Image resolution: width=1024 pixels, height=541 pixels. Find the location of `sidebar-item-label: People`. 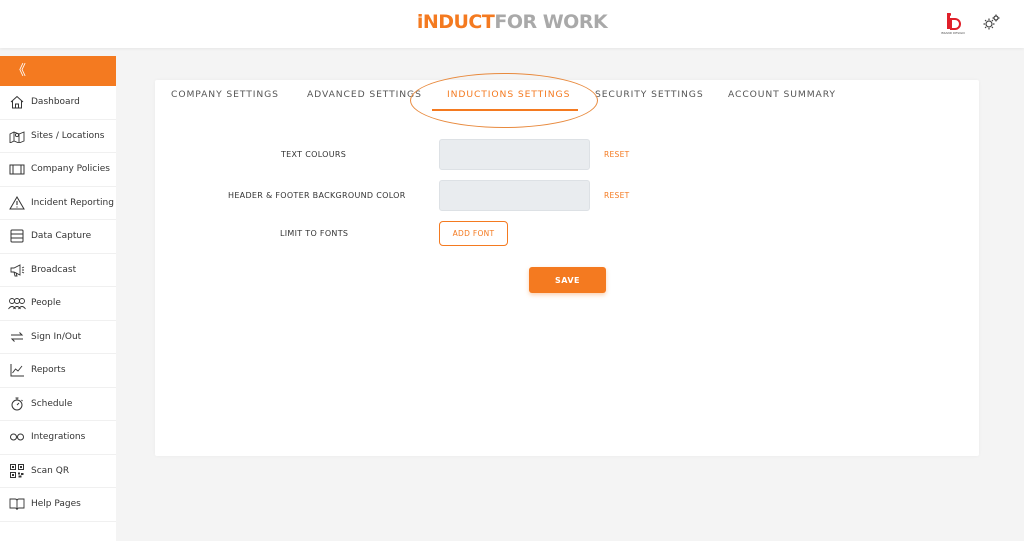

sidebar-item-label: People is located at coordinates (46, 303).